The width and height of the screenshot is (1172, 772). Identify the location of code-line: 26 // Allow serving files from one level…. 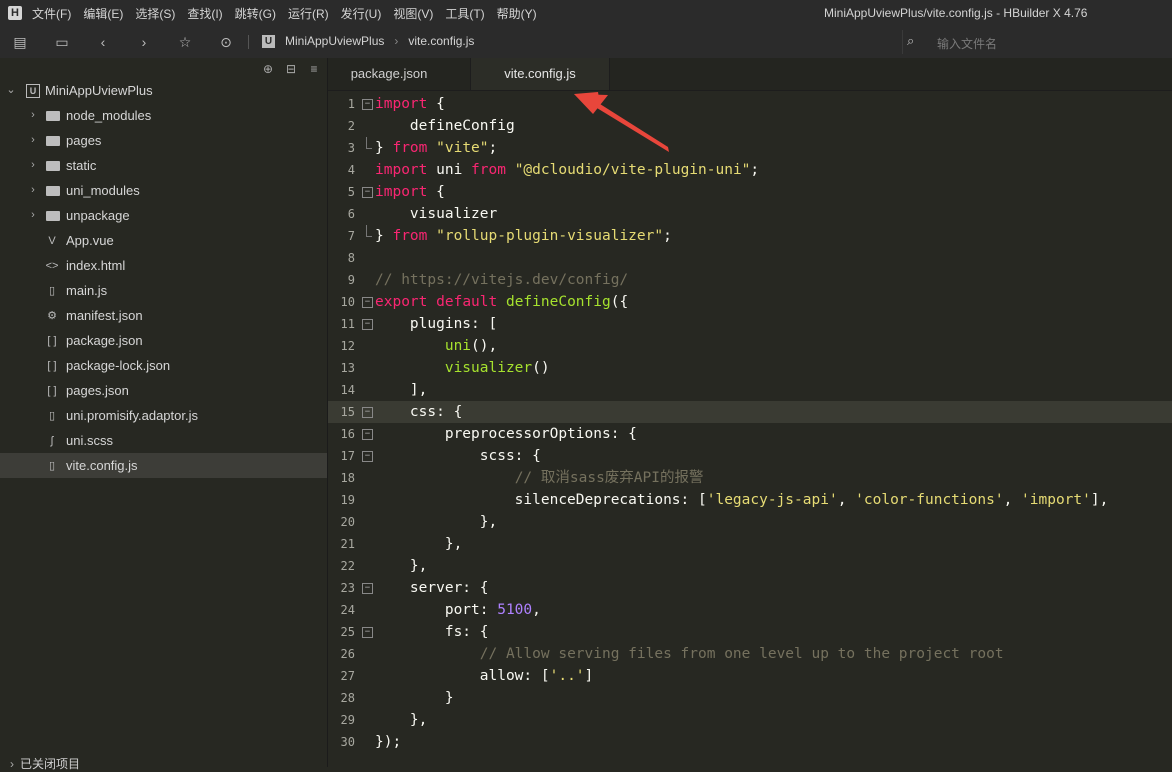
(750, 654).